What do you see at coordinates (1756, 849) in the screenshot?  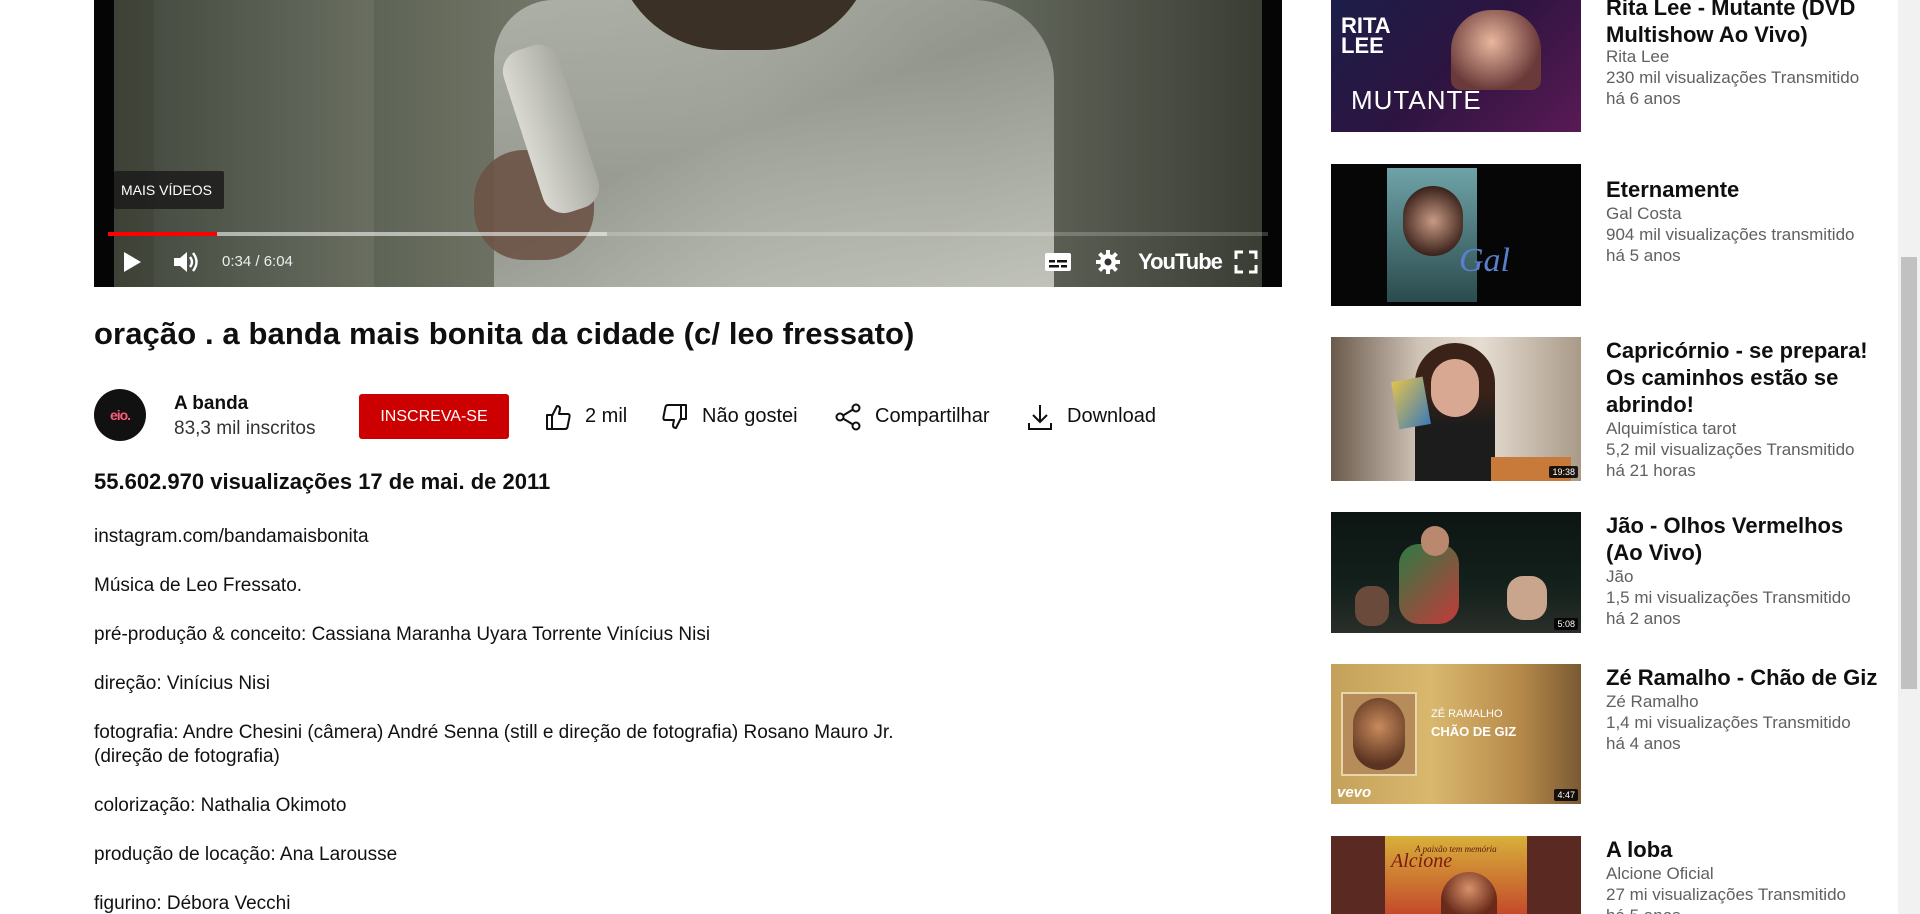 I see `recommendation-title: A loba` at bounding box center [1756, 849].